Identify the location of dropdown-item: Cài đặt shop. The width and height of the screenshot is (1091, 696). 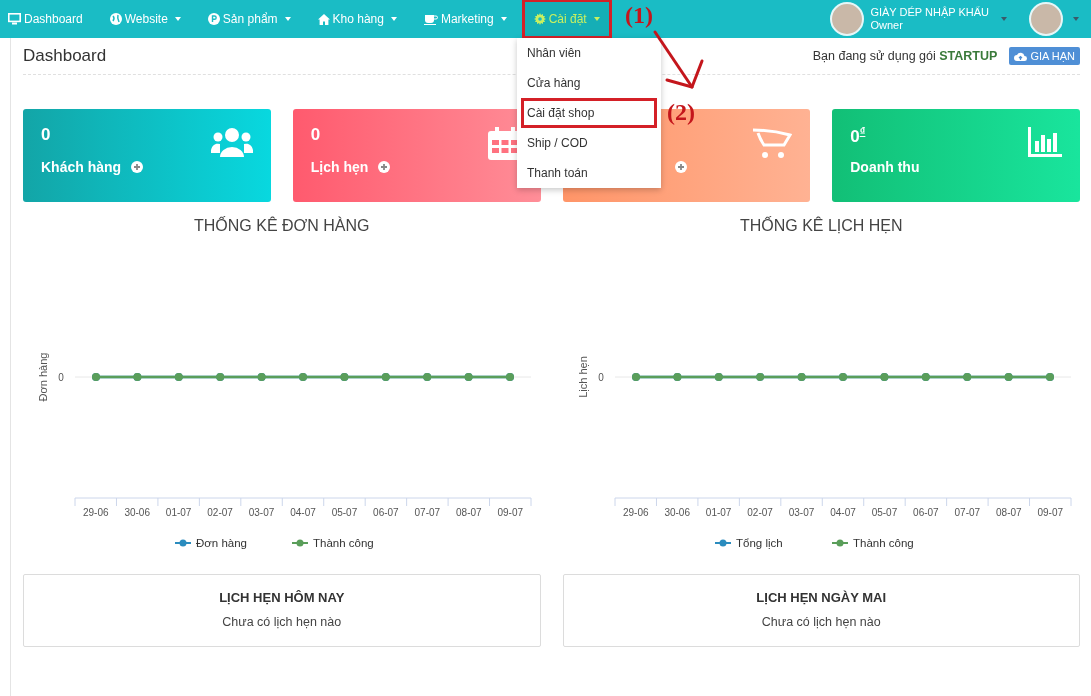
(589, 113).